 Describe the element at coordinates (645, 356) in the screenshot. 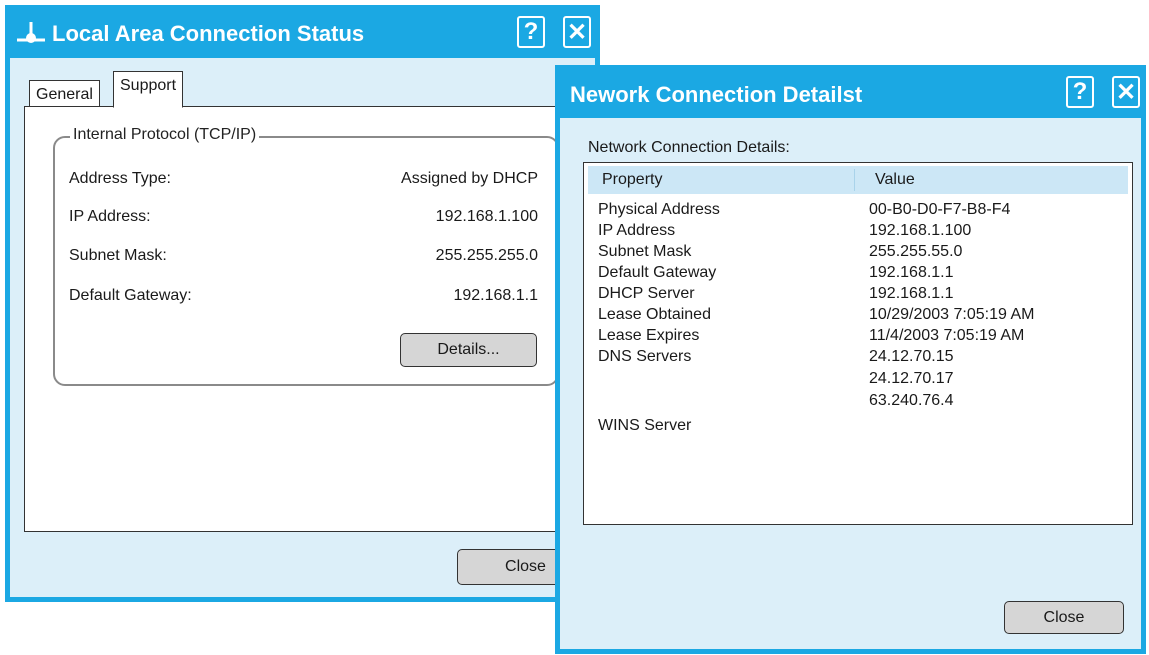

I see `property-cell: DNS Servers` at that location.